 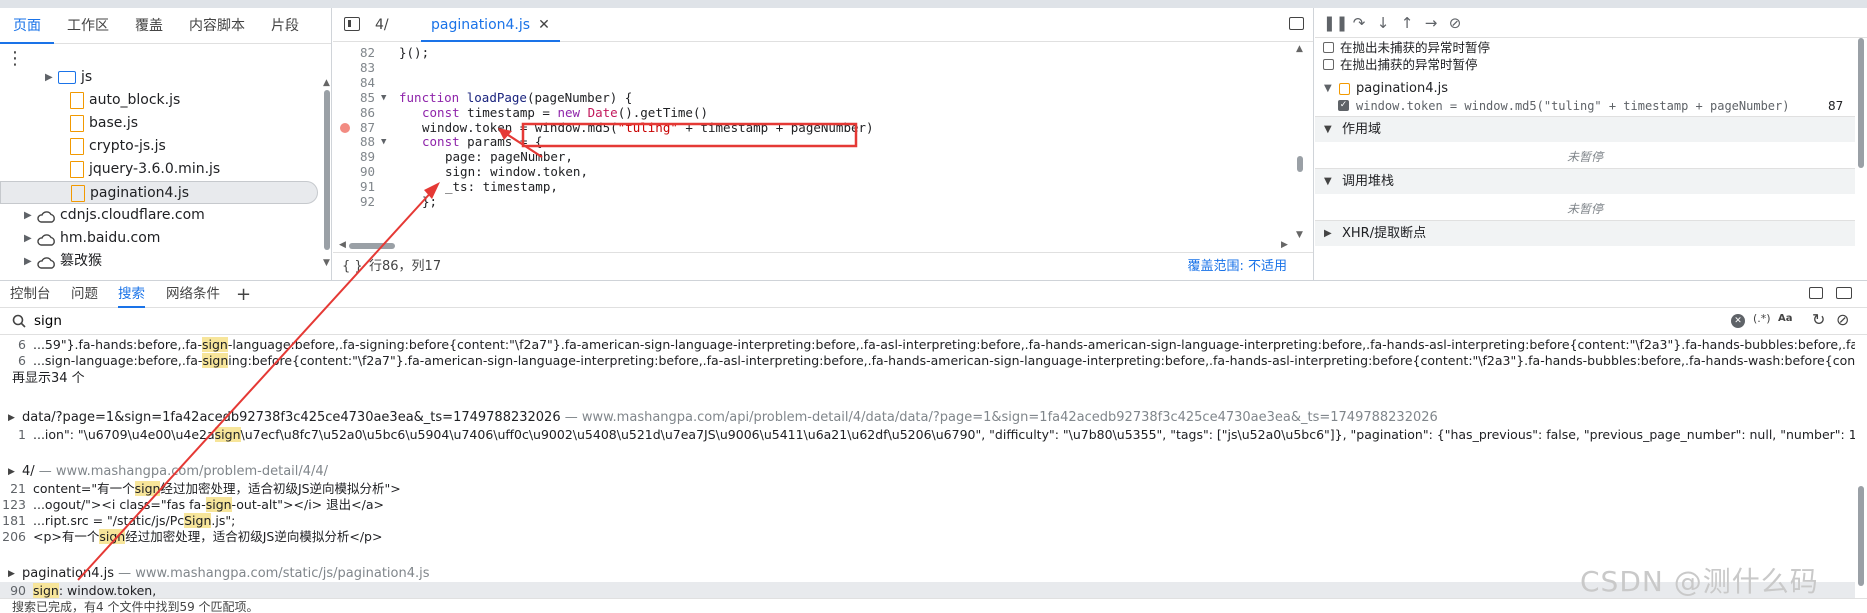 What do you see at coordinates (816, 246) in the screenshot?
I see `editor-horizontal-scrollbar: ◀ ▶` at bounding box center [816, 246].